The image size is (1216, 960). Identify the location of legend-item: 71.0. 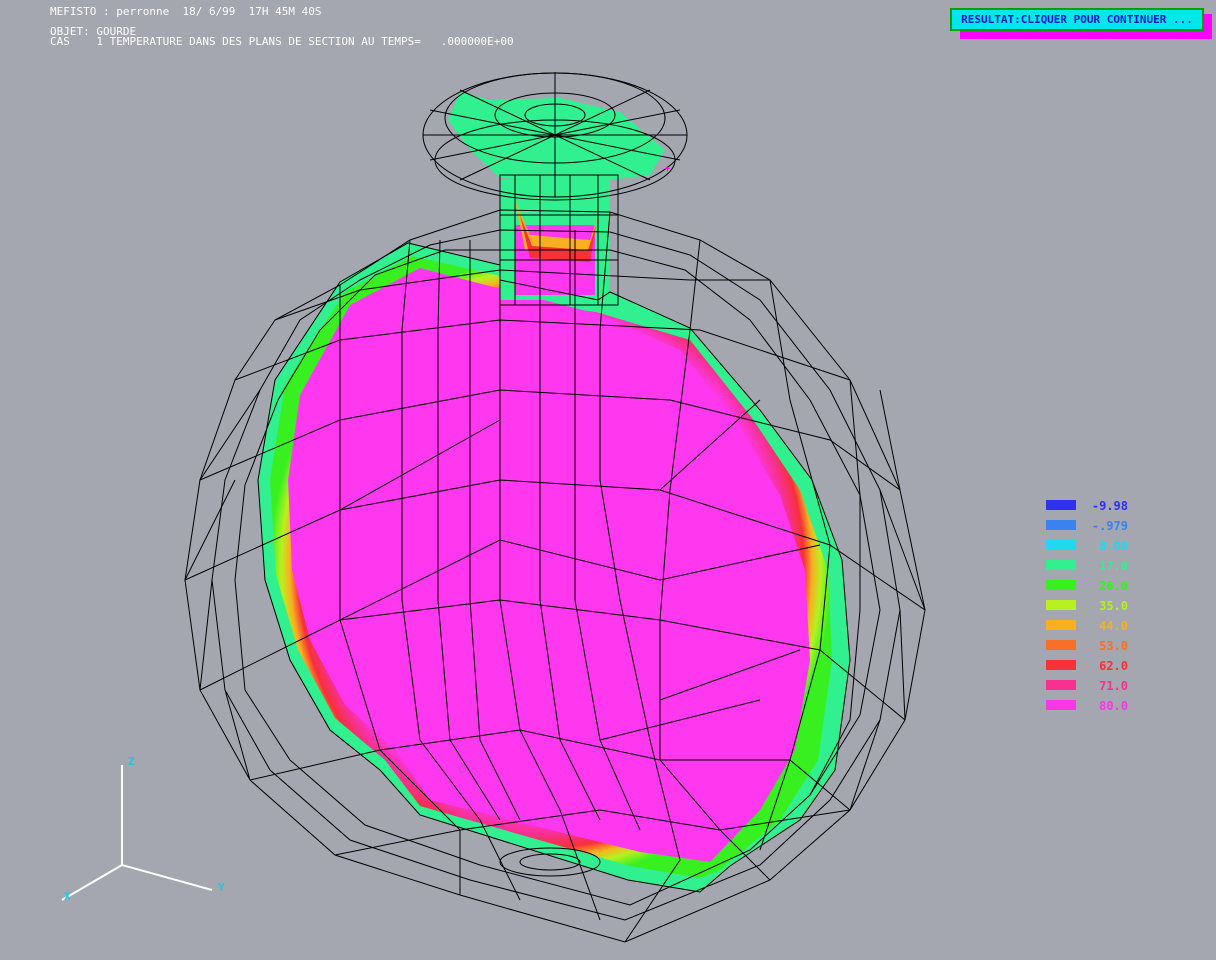
(1101, 686).